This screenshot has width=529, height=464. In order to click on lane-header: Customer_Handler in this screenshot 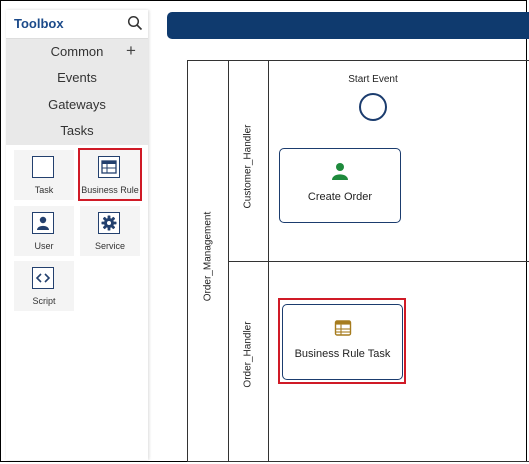, I will do `click(248, 161)`.